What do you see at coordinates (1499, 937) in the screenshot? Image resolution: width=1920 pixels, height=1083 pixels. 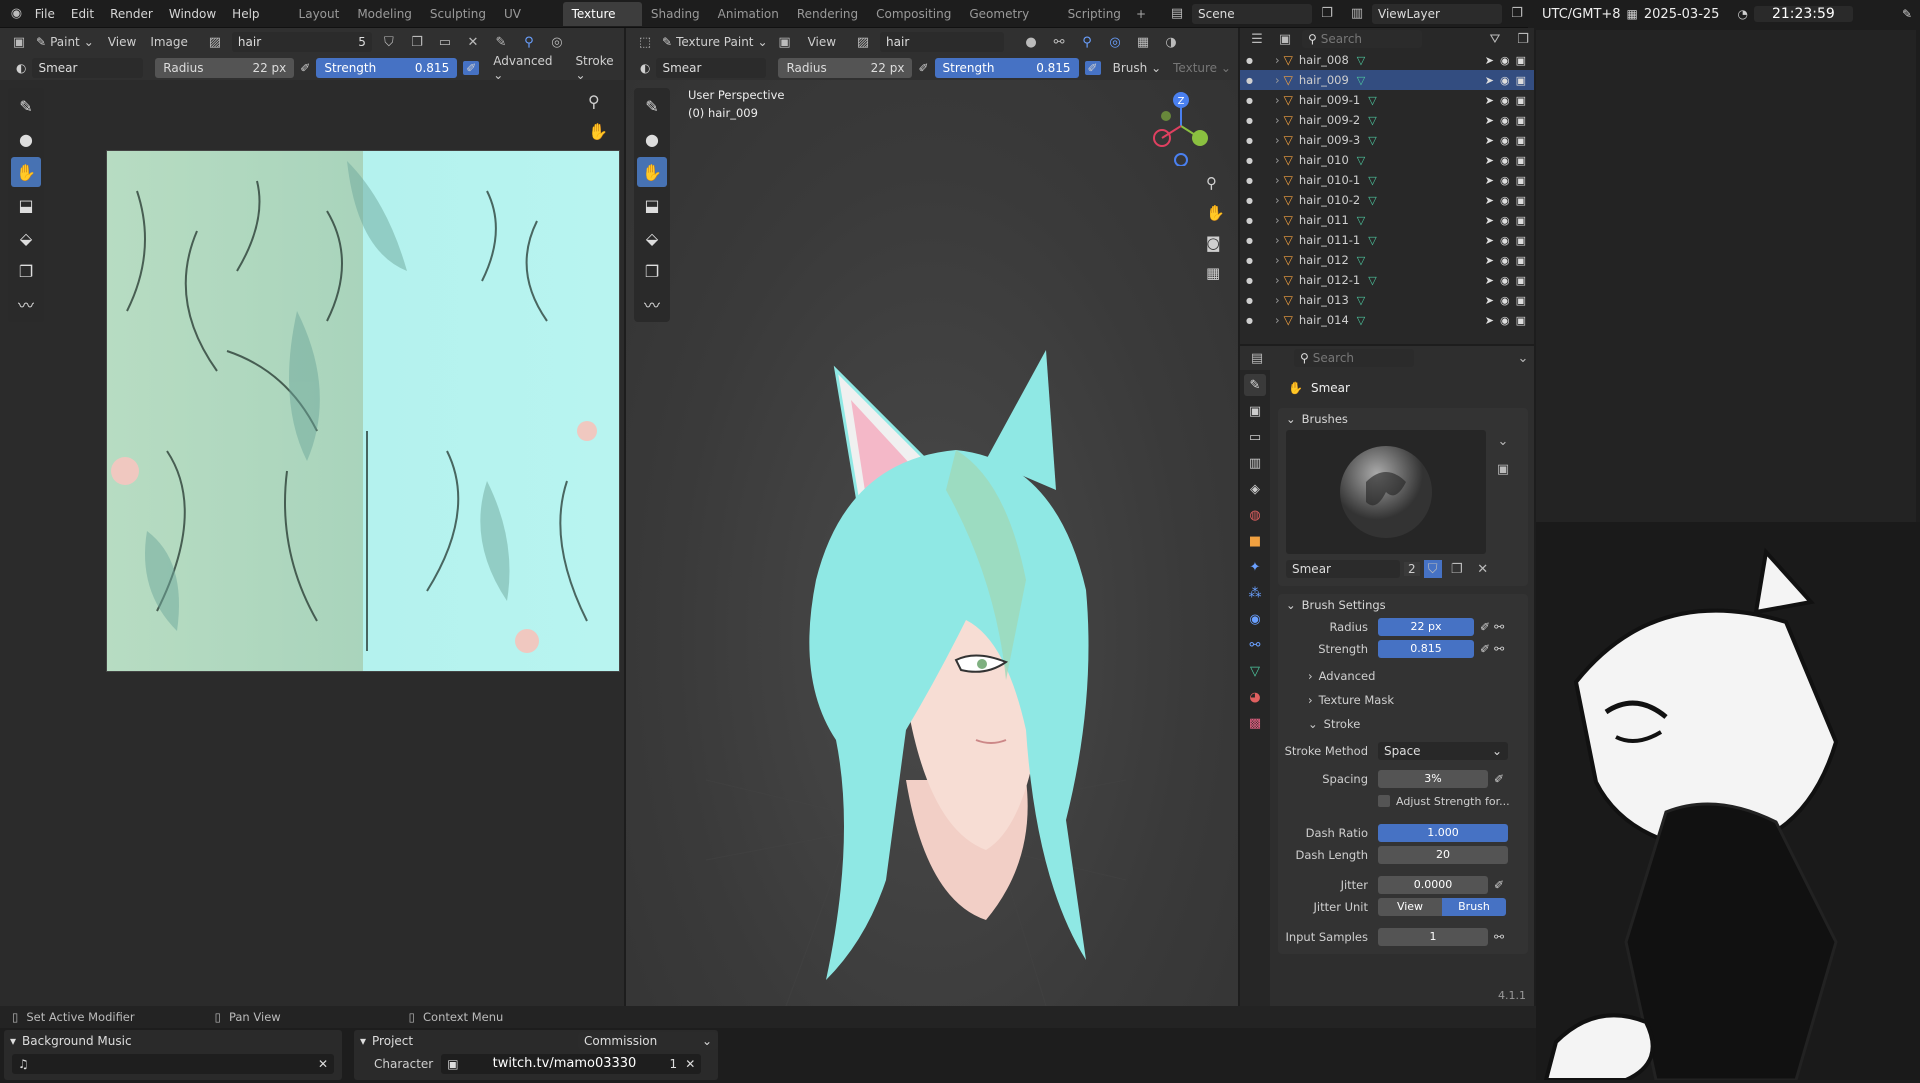 I see `input-samples-icon: ⚯` at bounding box center [1499, 937].